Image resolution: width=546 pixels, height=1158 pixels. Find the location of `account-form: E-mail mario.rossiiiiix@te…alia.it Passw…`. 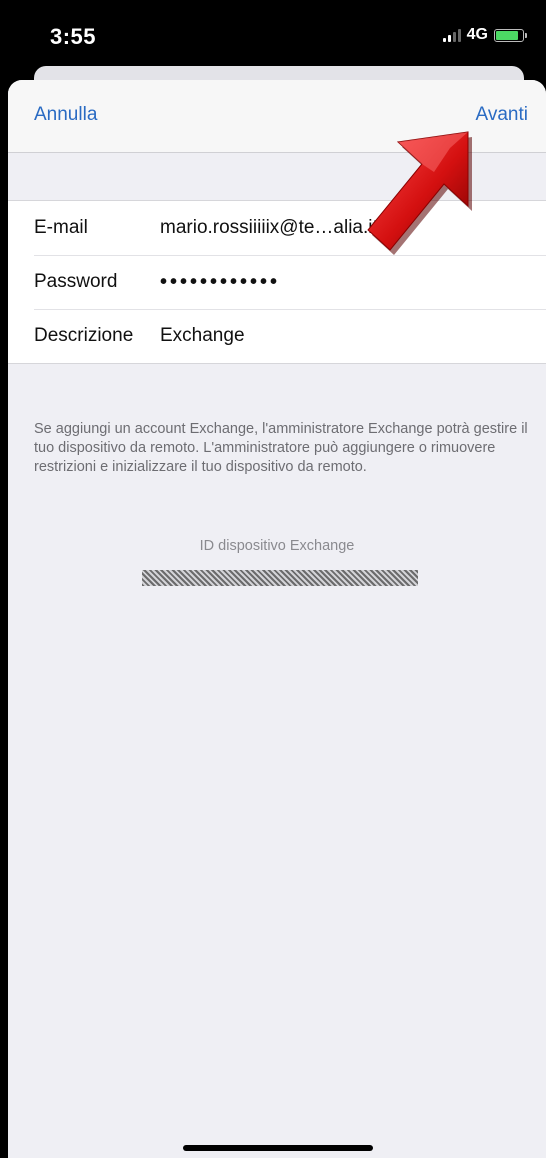

account-form: E-mail mario.rossiiiiix@te…alia.it Passw… is located at coordinates (277, 282).